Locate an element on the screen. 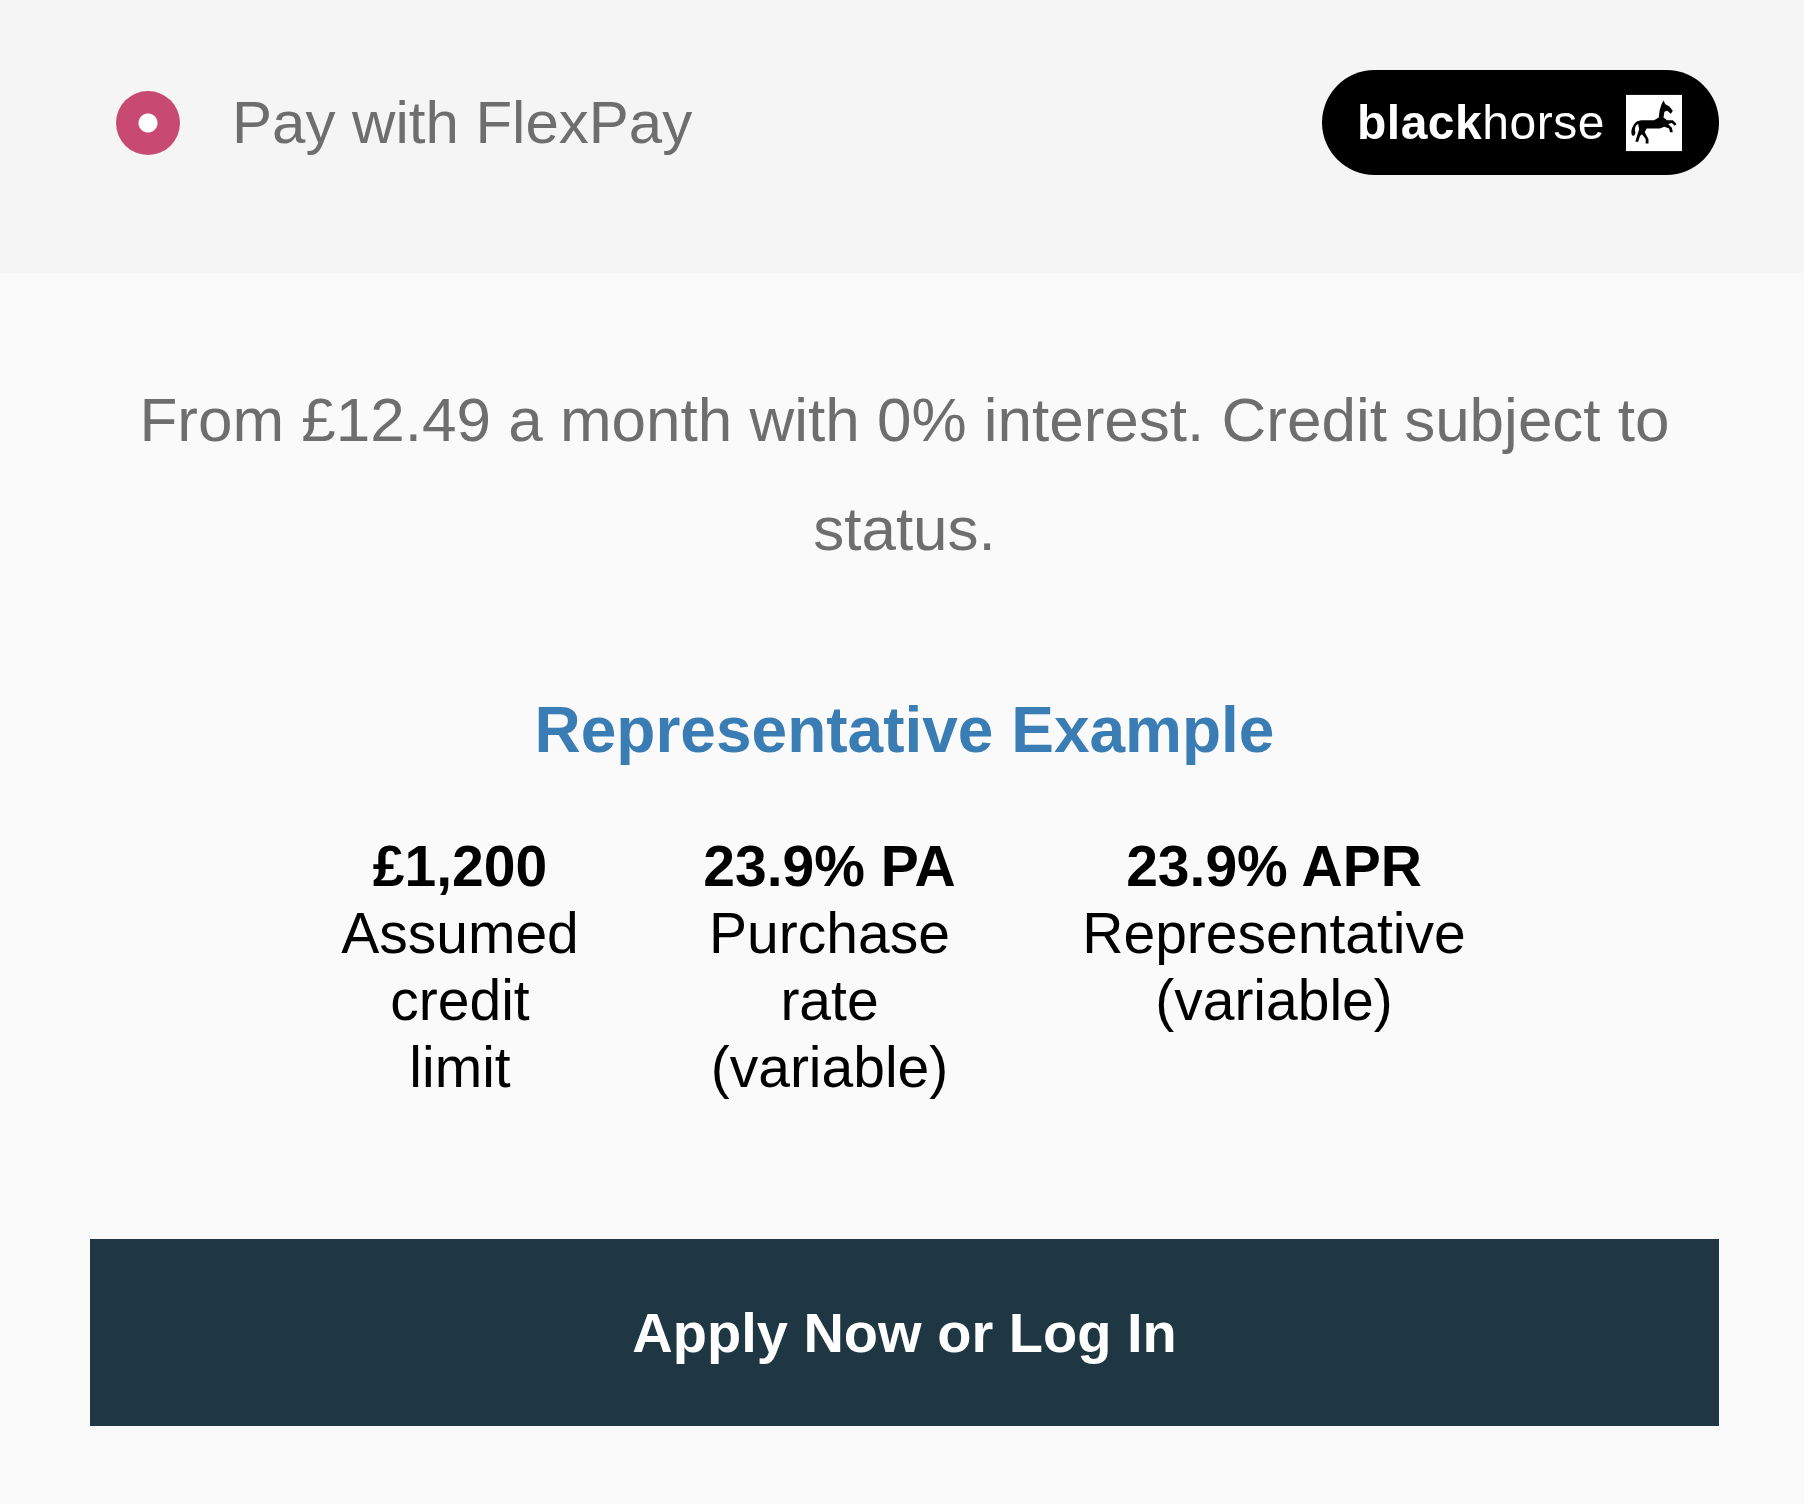  section-heading: Representative Example is located at coordinates (904, 730).